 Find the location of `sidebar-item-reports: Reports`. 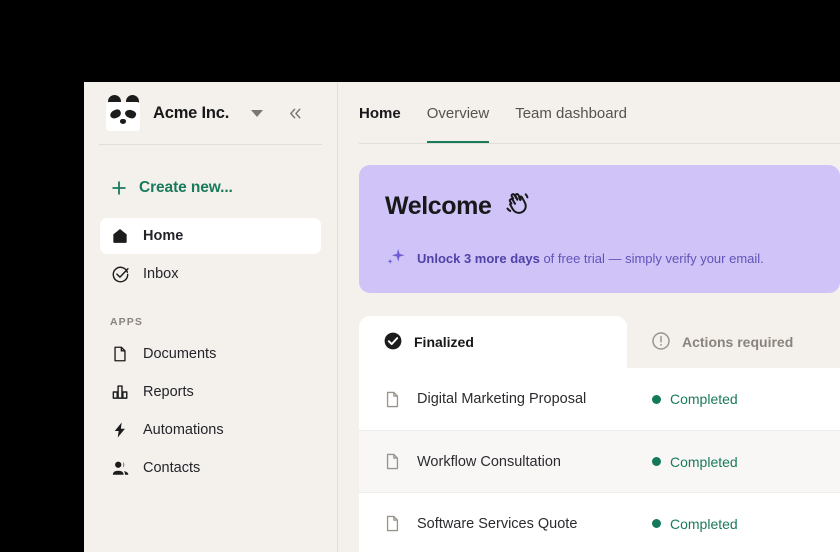

sidebar-item-reports: Reports is located at coordinates (210, 392).